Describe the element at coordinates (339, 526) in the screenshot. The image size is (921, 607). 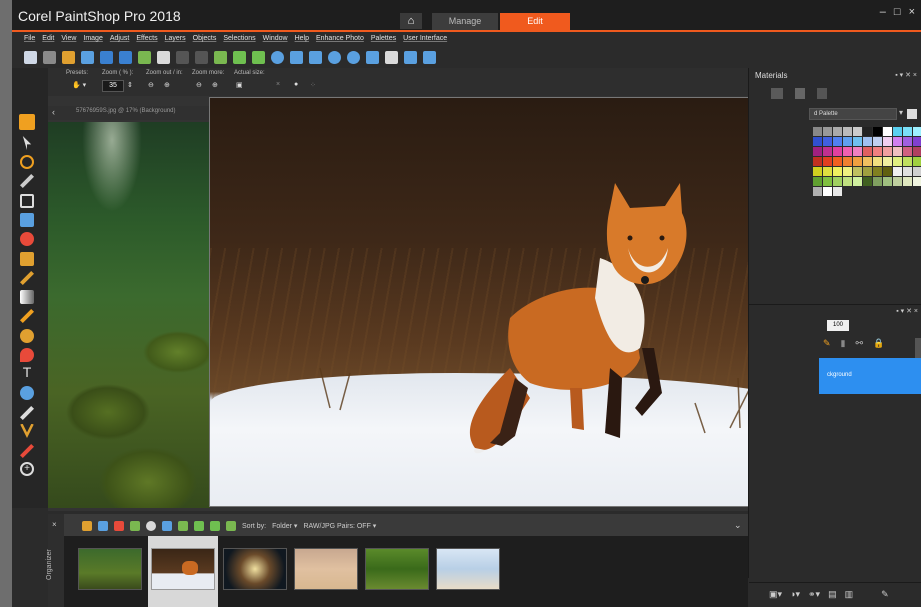
I see `raw-jpg-pairs-toggle: RAW/JPG Pairs: OFF ▾` at that location.